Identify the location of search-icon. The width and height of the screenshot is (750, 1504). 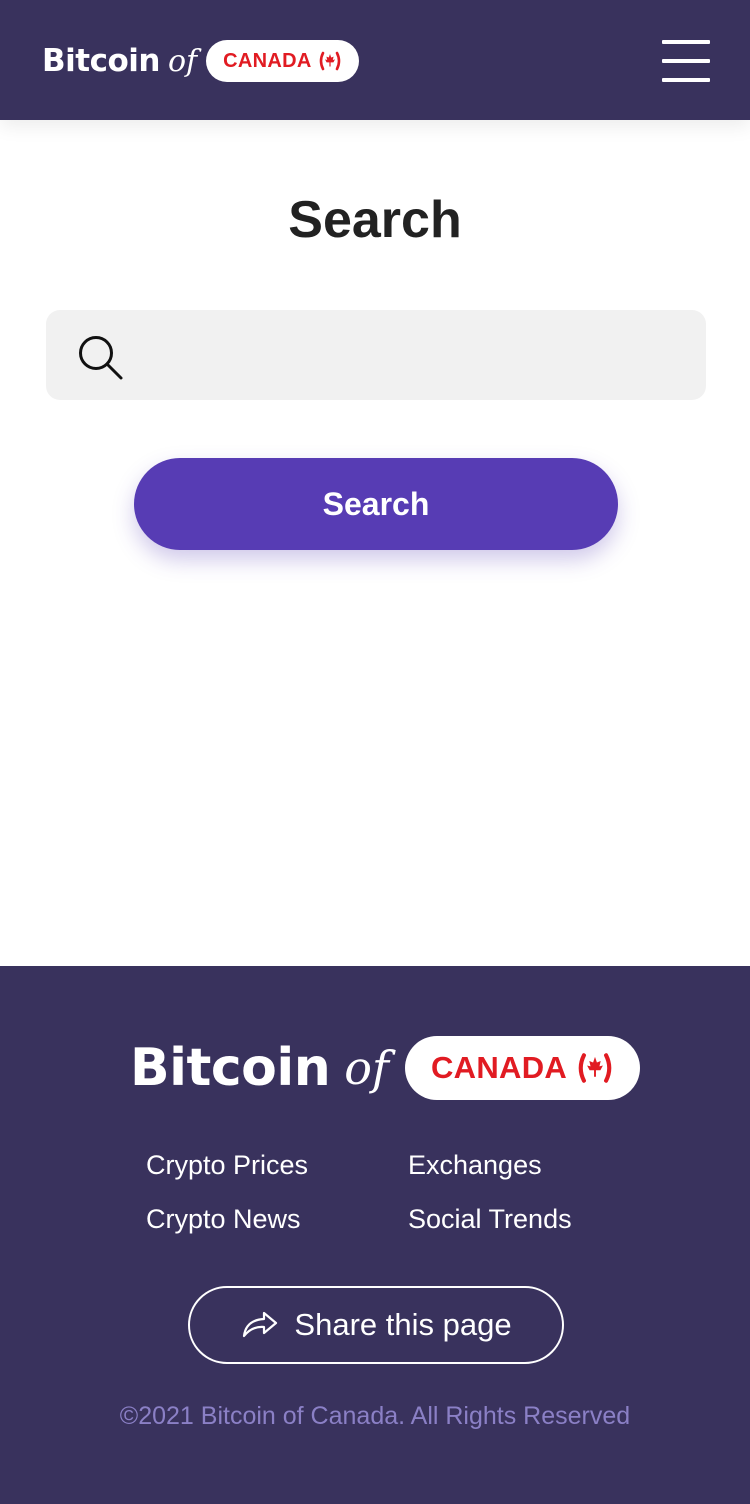
(101, 358).